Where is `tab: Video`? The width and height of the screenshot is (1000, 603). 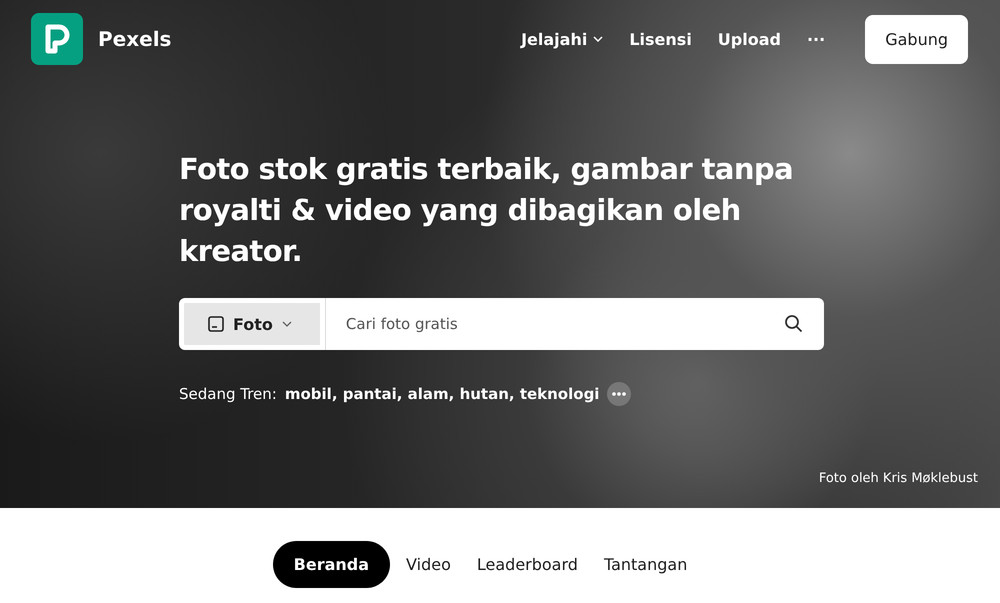 tab: Video is located at coordinates (428, 564).